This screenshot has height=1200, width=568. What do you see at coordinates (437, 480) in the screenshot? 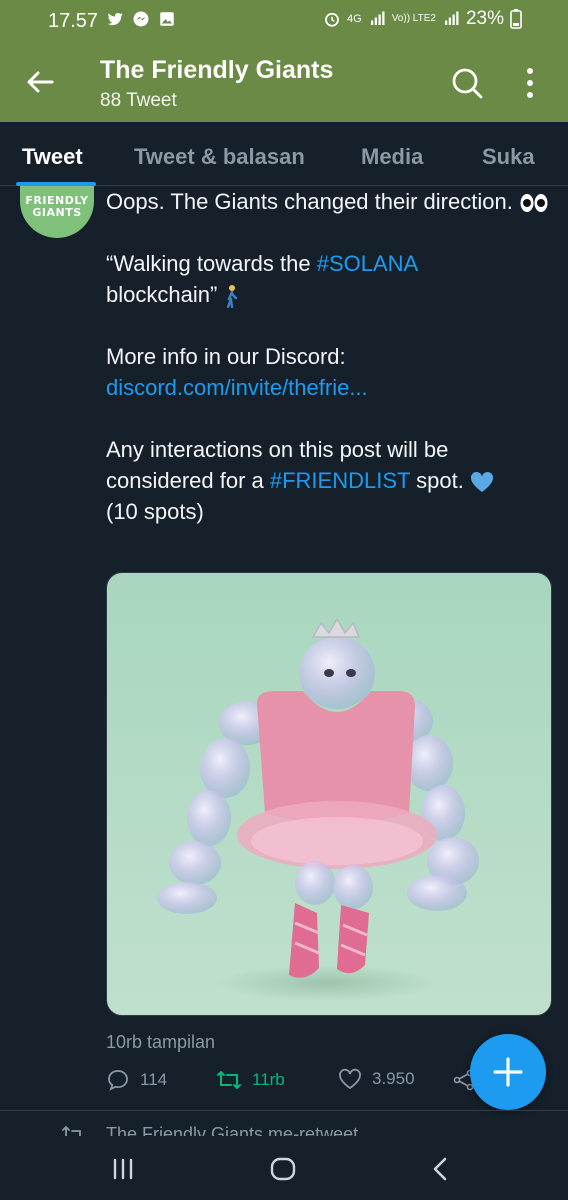
I see `cta-suffix: spot.` at bounding box center [437, 480].